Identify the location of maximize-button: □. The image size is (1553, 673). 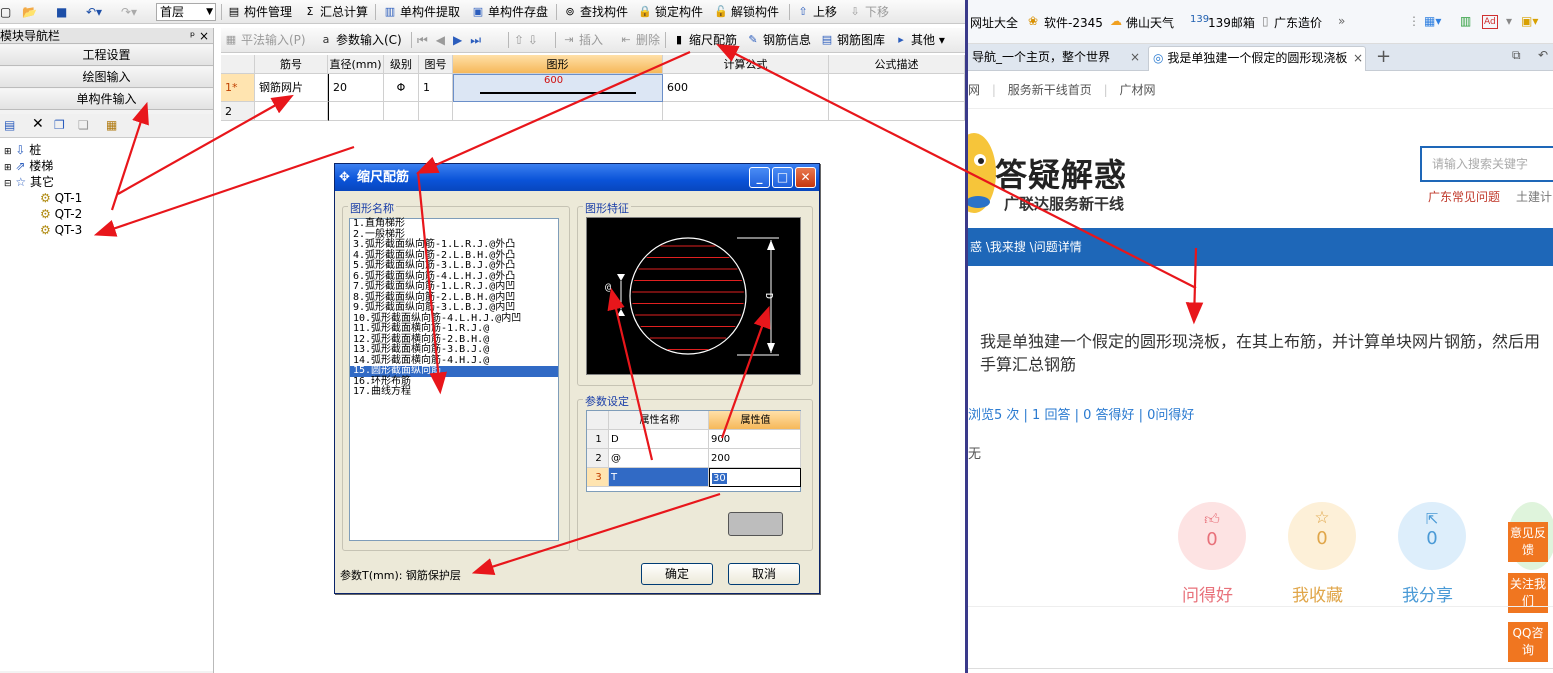
(782, 177).